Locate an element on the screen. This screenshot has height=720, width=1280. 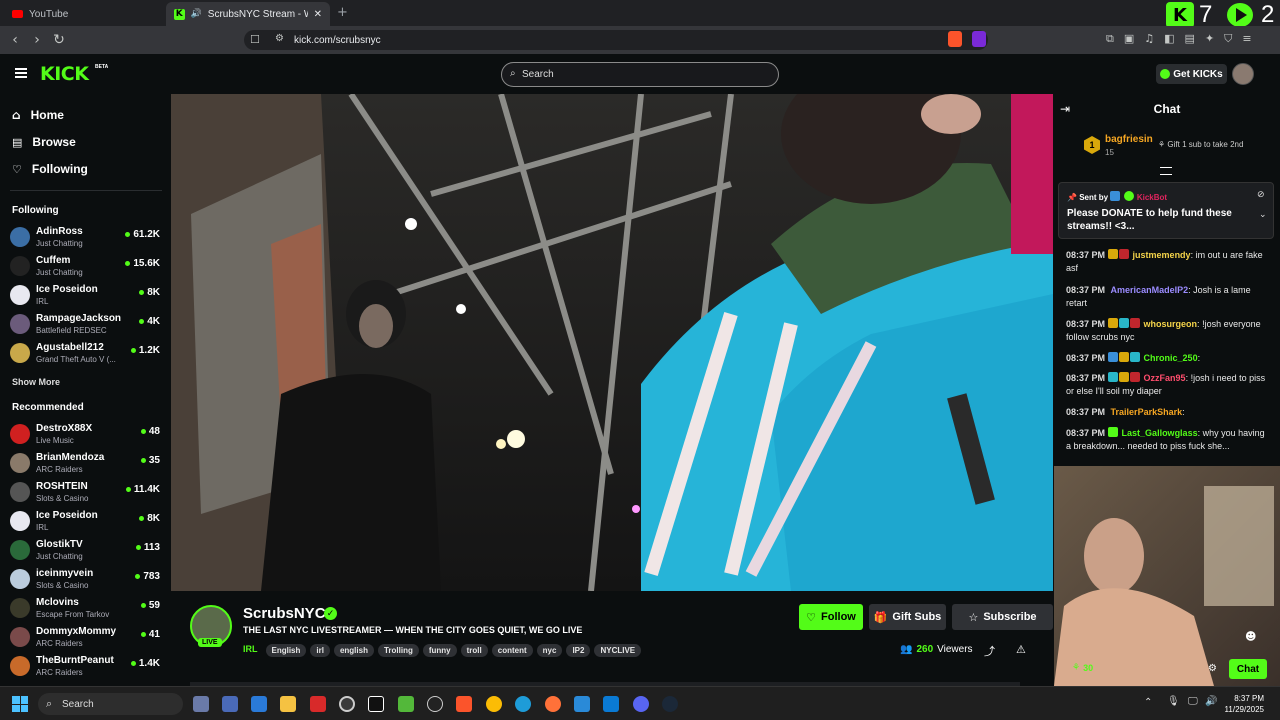
screenshot-icon: ▣ is located at coordinates (1129, 40).